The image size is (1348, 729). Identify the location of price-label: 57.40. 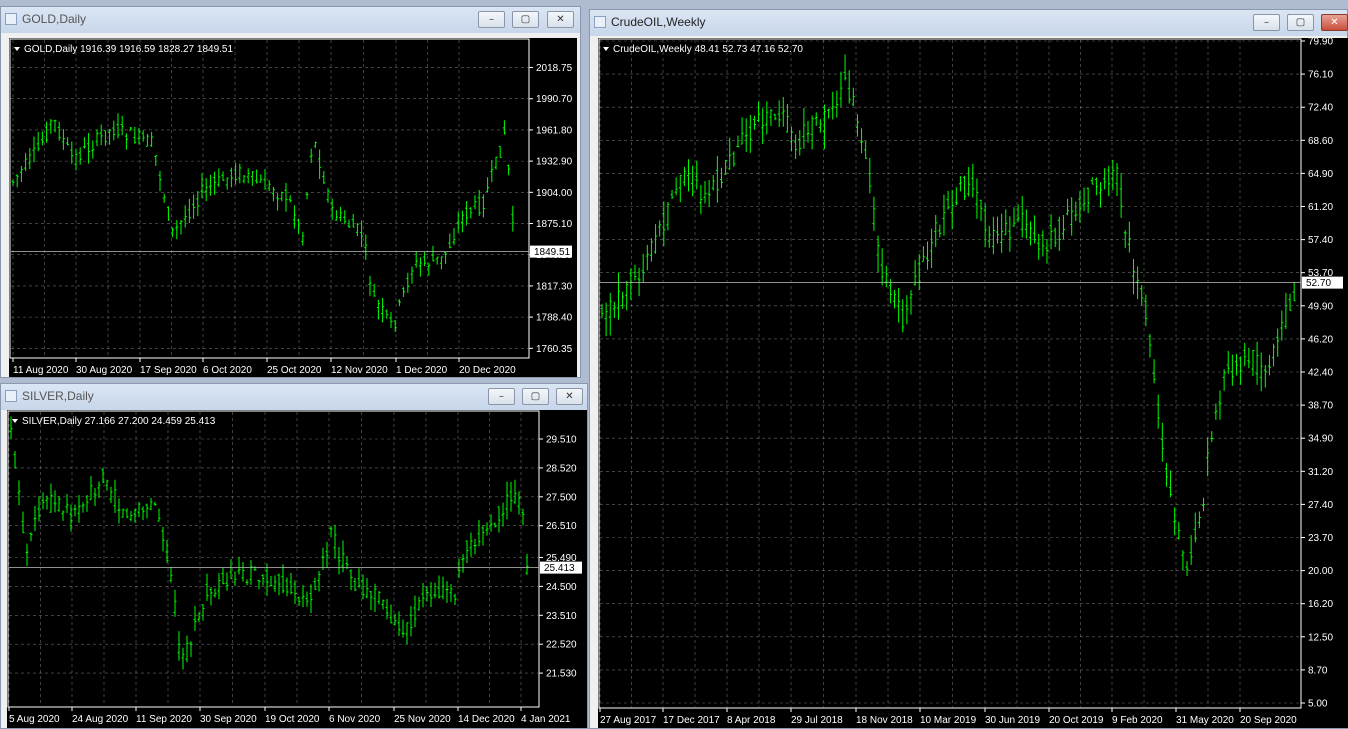
(1320, 240).